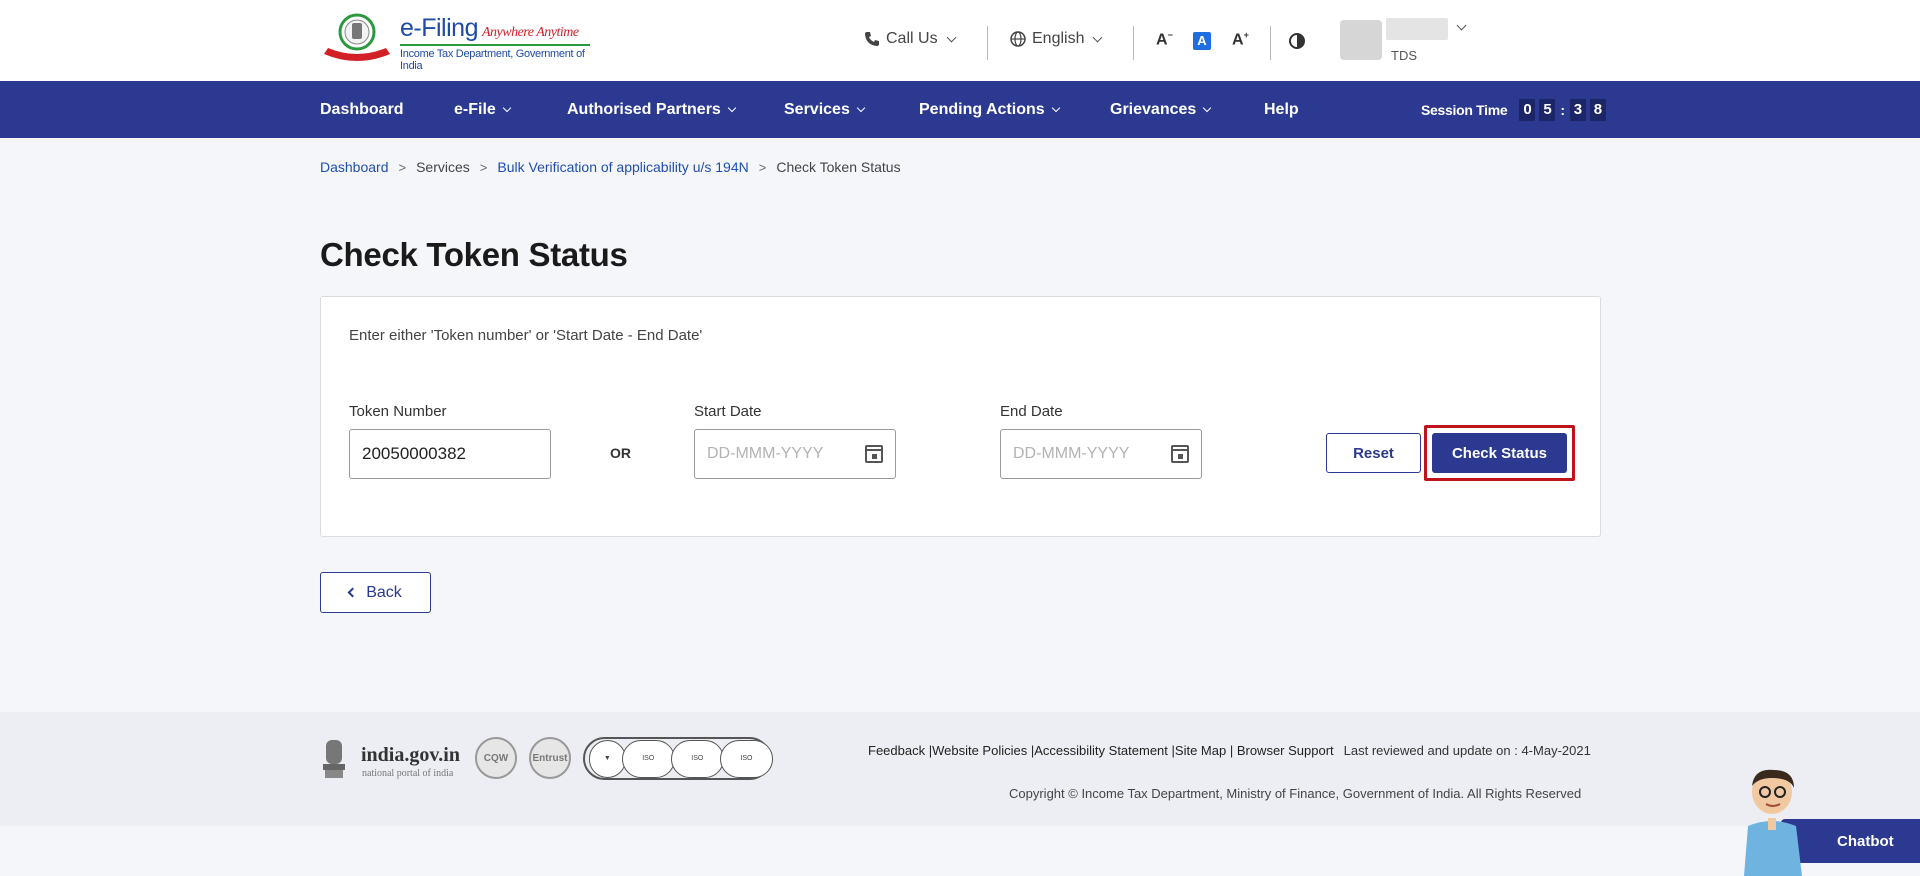 Image resolution: width=1920 pixels, height=876 pixels. I want to click on nav-authorised-partners-label: Authorised Partners, so click(644, 109).